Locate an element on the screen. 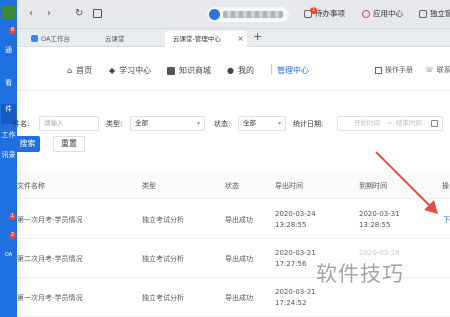 The width and height of the screenshot is (450, 317). forward-icon: › is located at coordinates (49, 14).